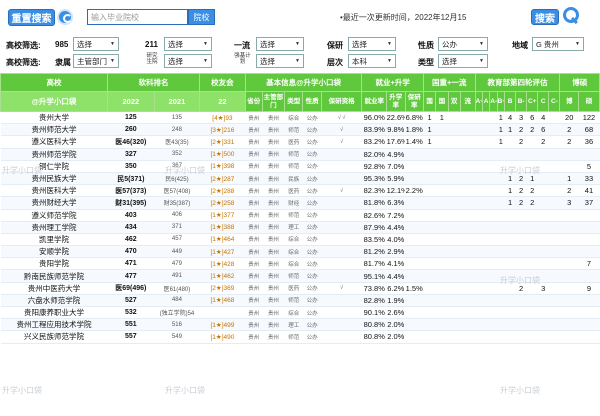 The image size is (600, 416). What do you see at coordinates (130, 101) in the screenshot?
I see `header-2022: 2022` at bounding box center [130, 101].